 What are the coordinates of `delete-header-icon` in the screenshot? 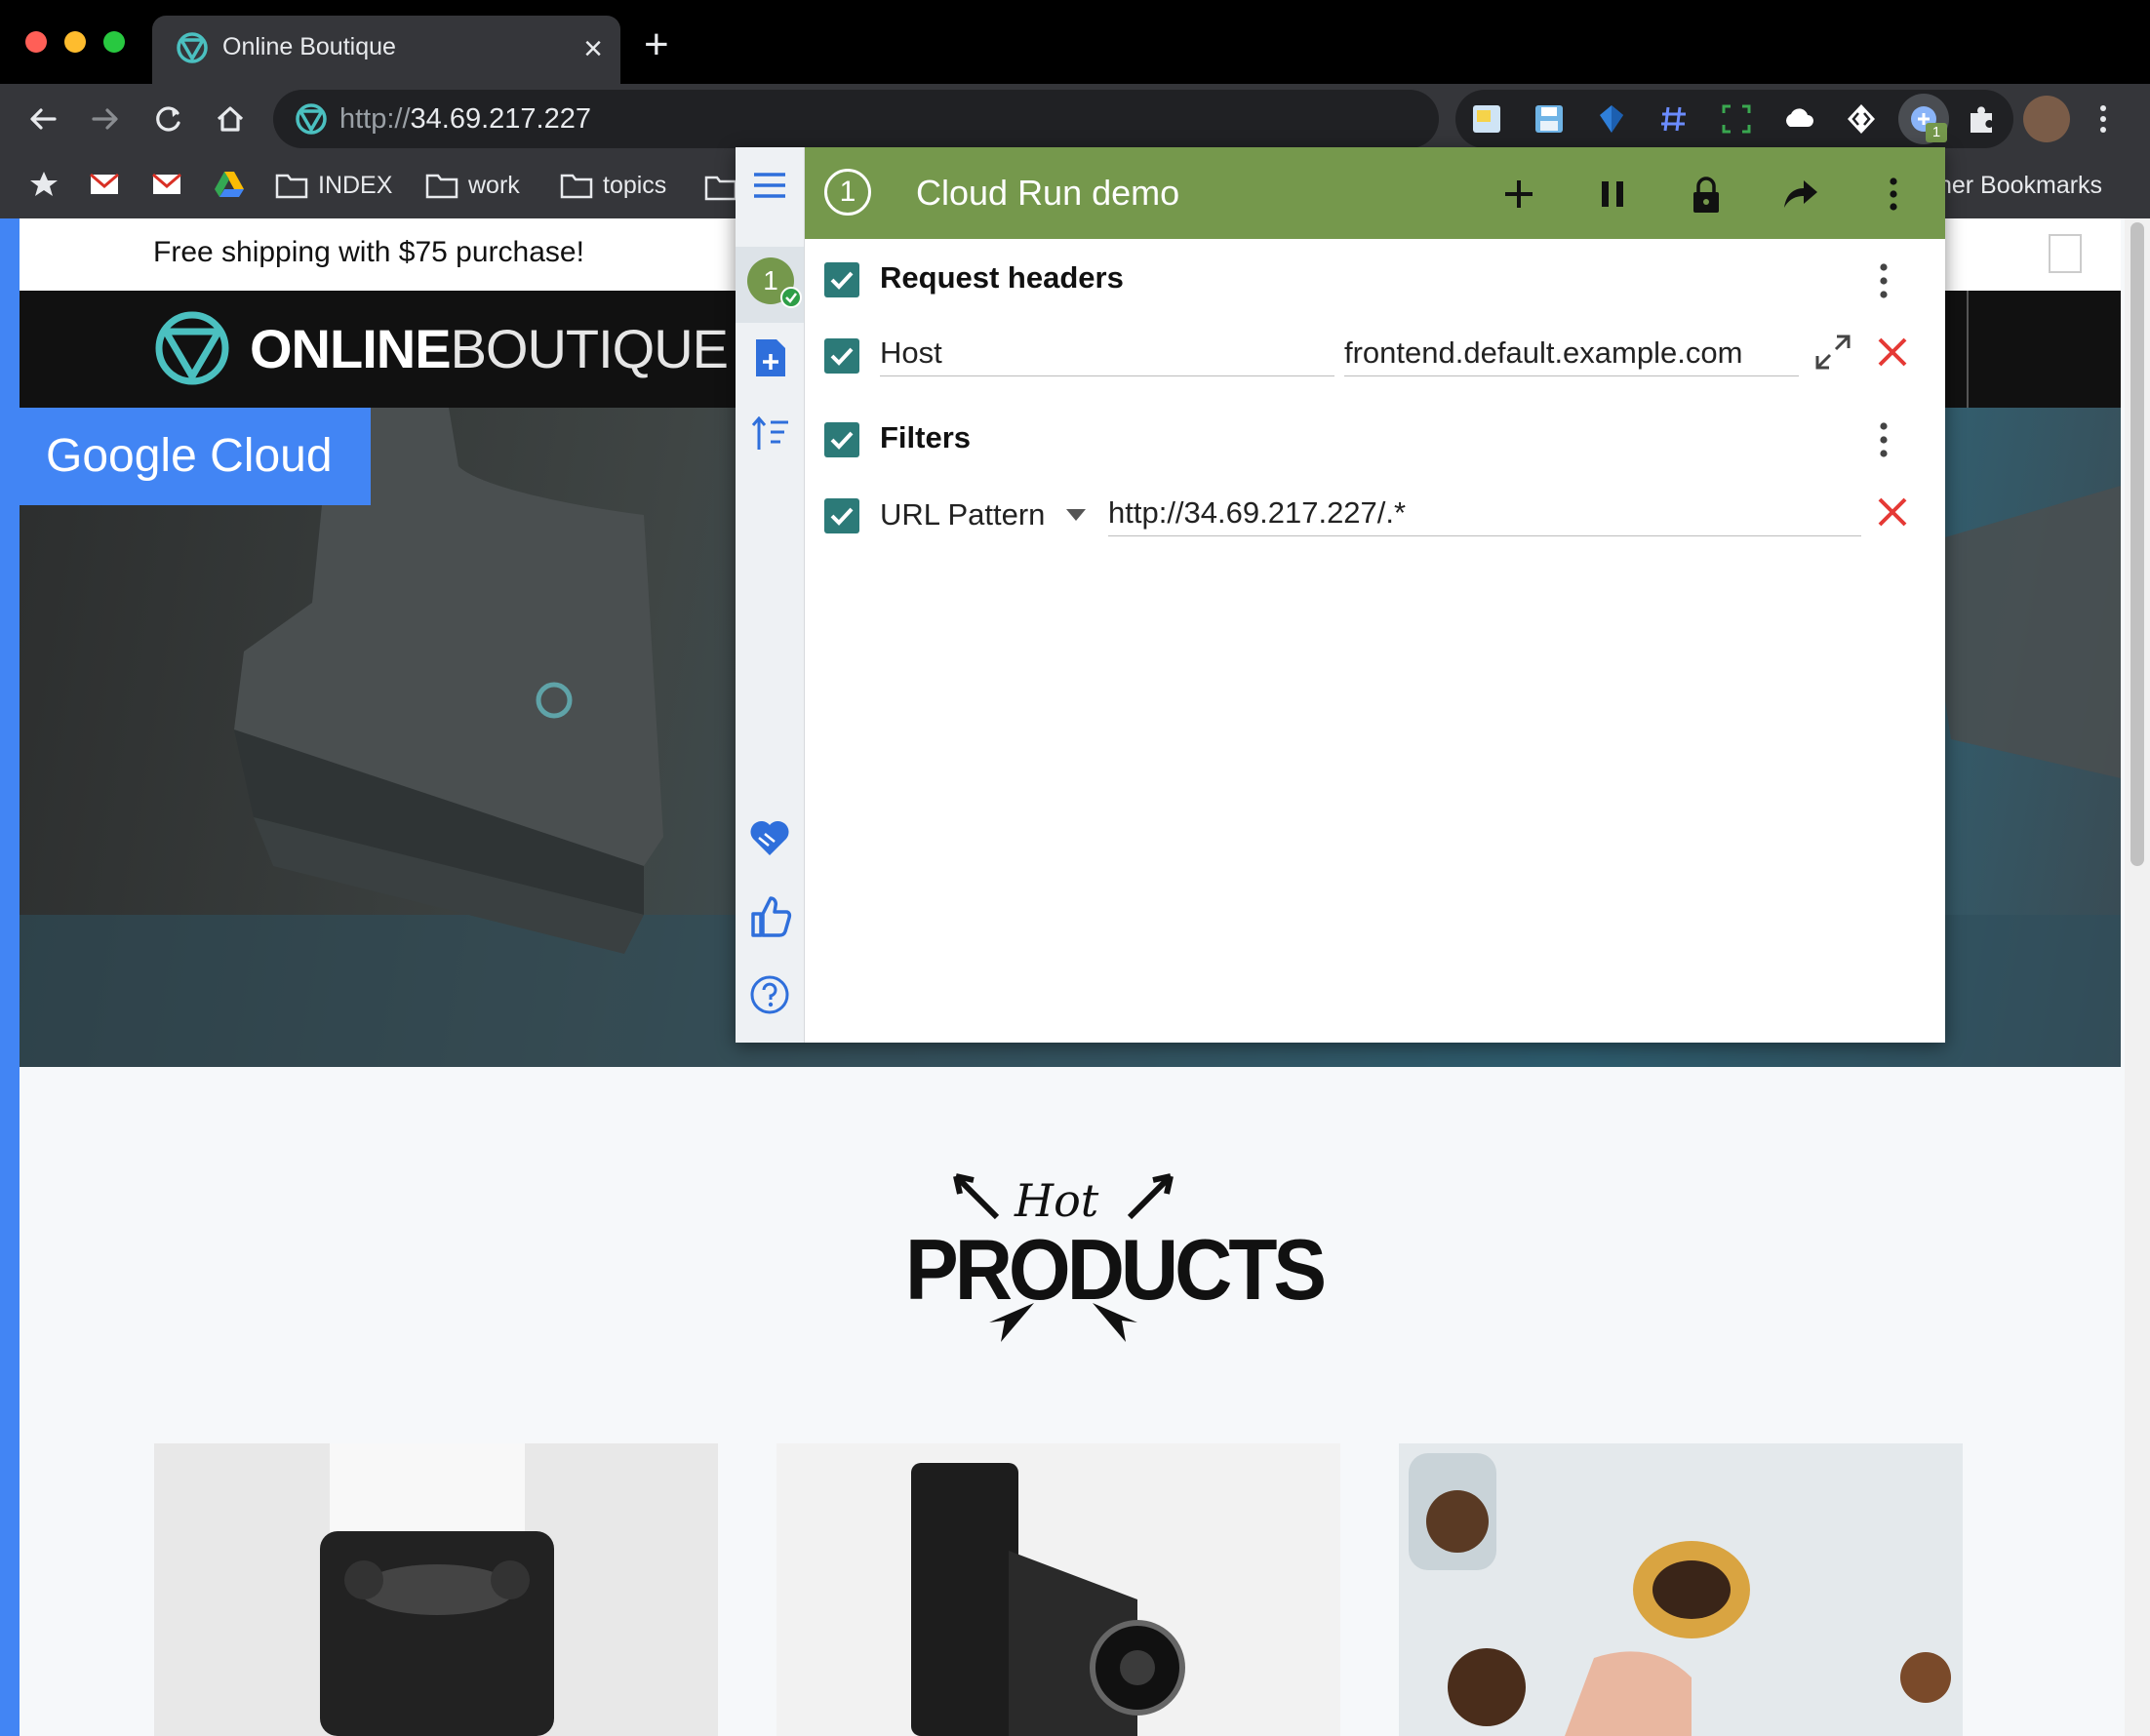 It's located at (1892, 352).